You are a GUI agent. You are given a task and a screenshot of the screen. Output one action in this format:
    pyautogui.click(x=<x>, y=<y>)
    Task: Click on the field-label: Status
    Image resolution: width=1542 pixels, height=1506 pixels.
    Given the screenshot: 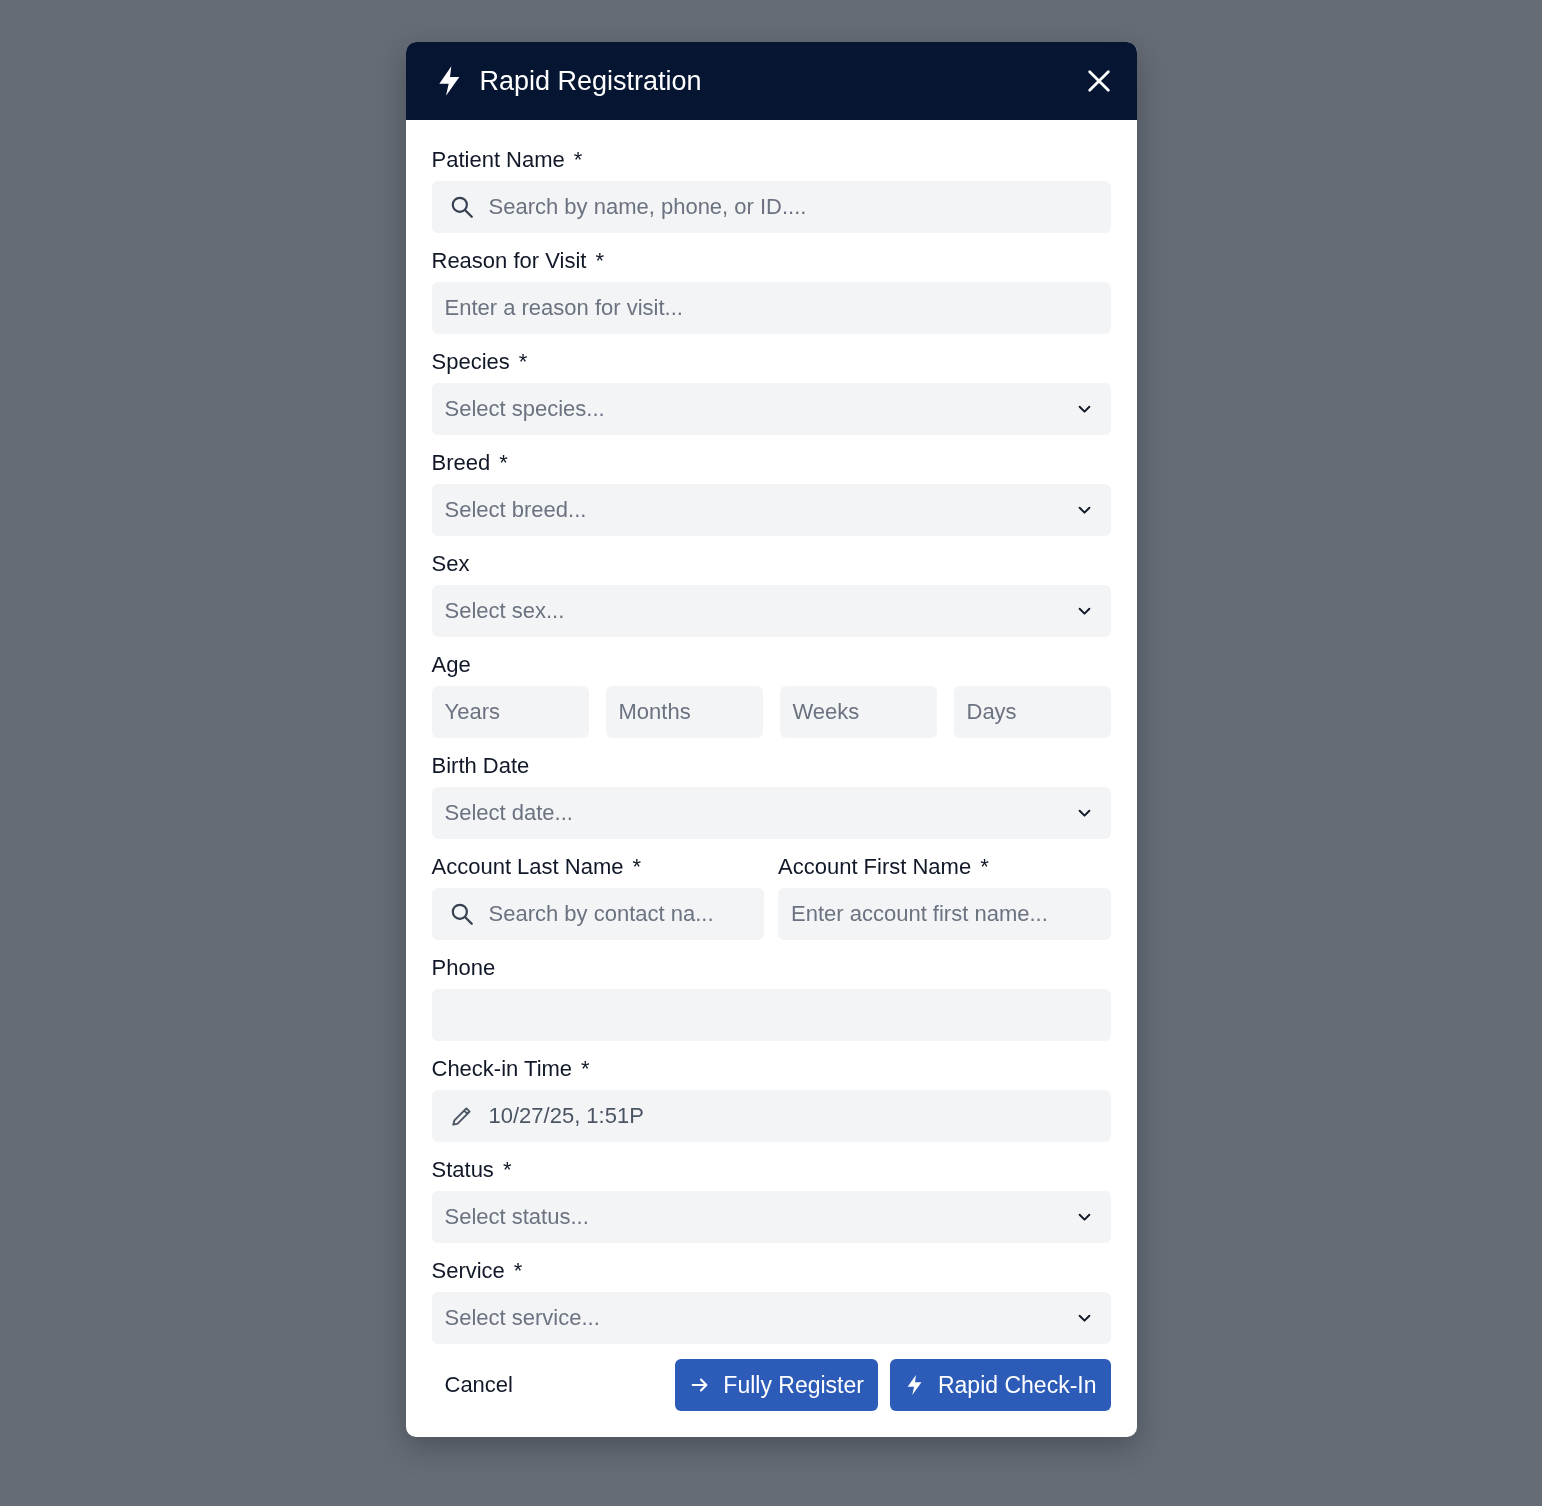 What is the action you would take?
    pyautogui.click(x=462, y=1170)
    